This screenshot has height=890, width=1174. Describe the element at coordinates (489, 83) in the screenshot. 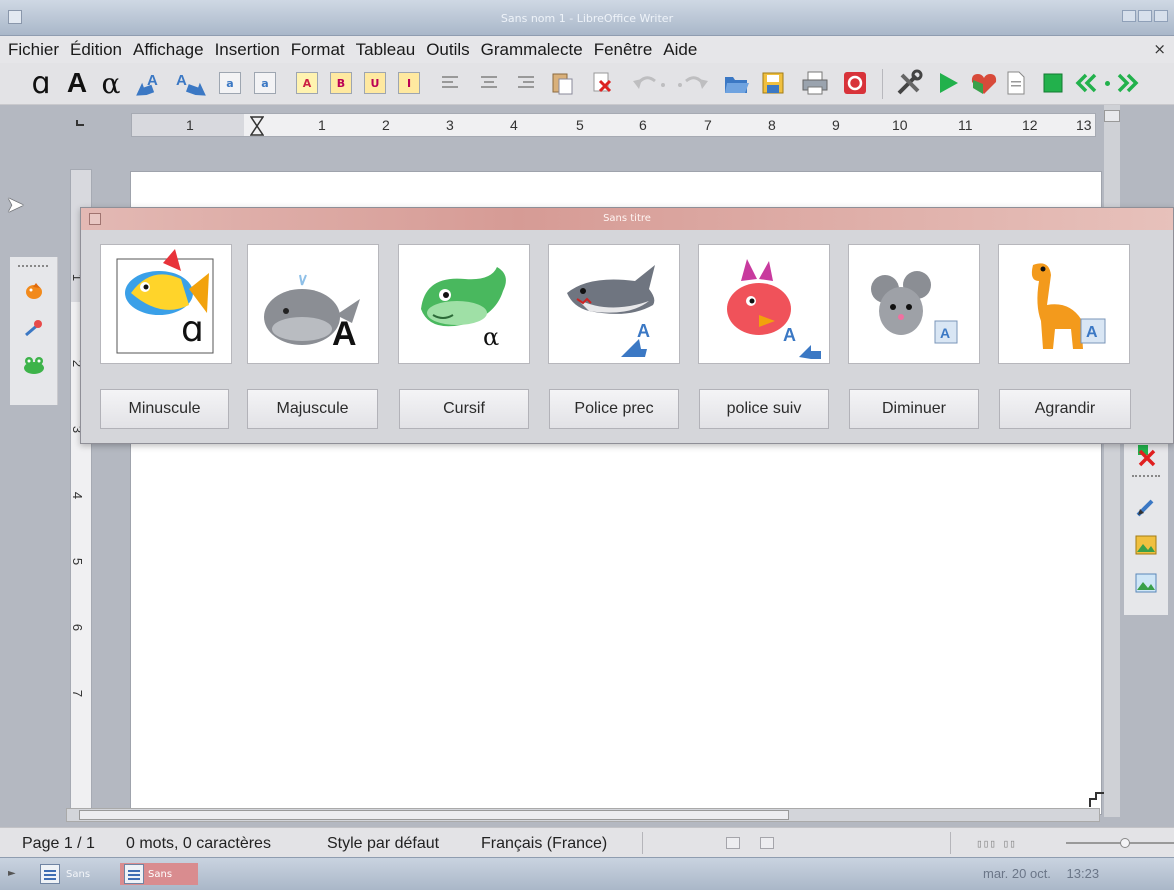

I see `align-center-button` at that location.